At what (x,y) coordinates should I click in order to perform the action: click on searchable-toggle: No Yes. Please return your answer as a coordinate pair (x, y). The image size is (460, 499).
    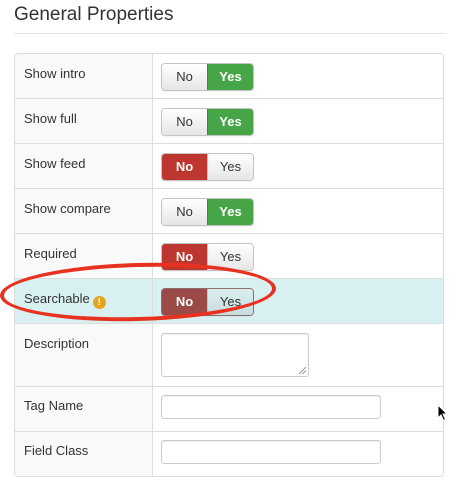
    Looking at the image, I should click on (207, 302).